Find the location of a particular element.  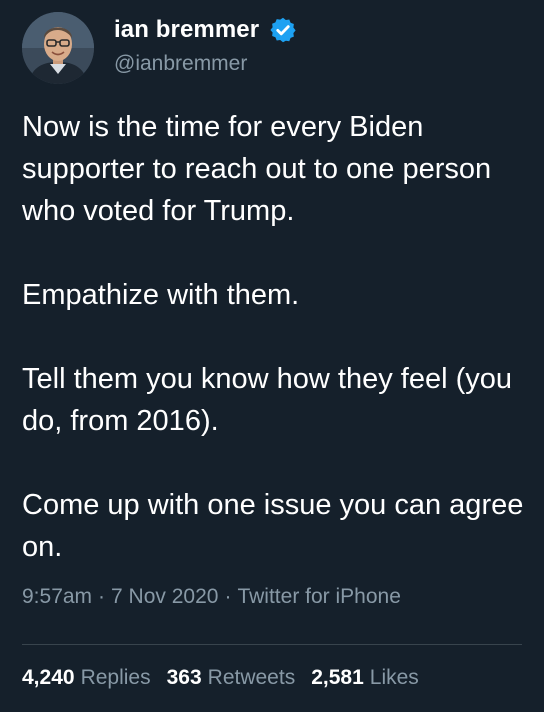

replies-count: 4,240 is located at coordinates (48, 677).